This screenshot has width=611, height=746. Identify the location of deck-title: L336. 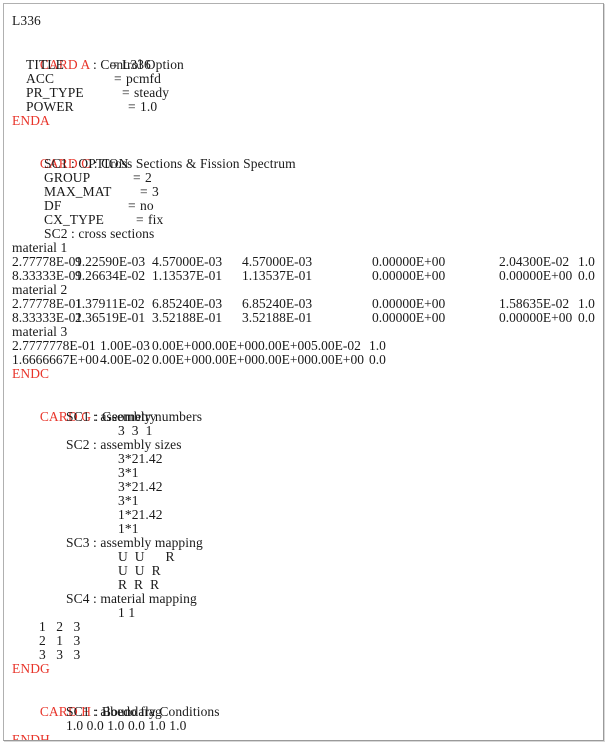
(26, 20).